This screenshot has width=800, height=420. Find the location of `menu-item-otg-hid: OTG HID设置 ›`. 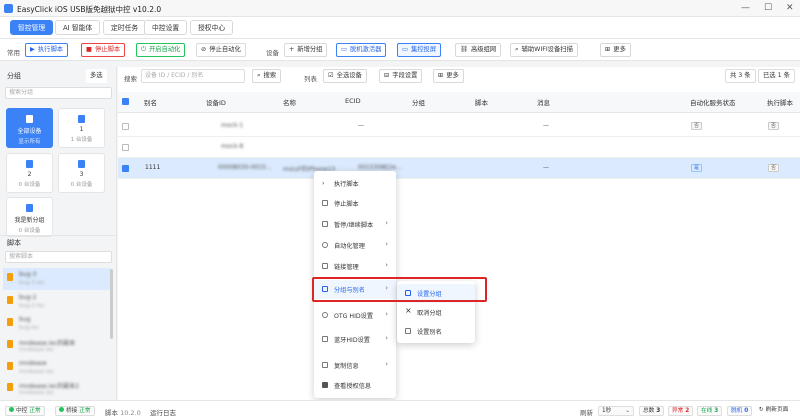

menu-item-otg-hid: OTG HID设置 › is located at coordinates (355, 315).